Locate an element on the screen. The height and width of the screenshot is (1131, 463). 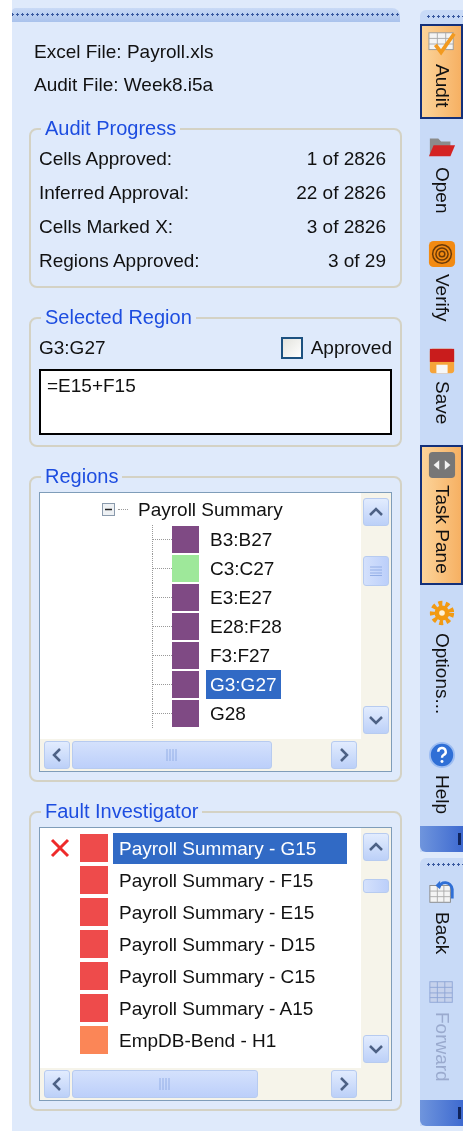
toolbar-verify-button: Verify is located at coordinates (441, 283).